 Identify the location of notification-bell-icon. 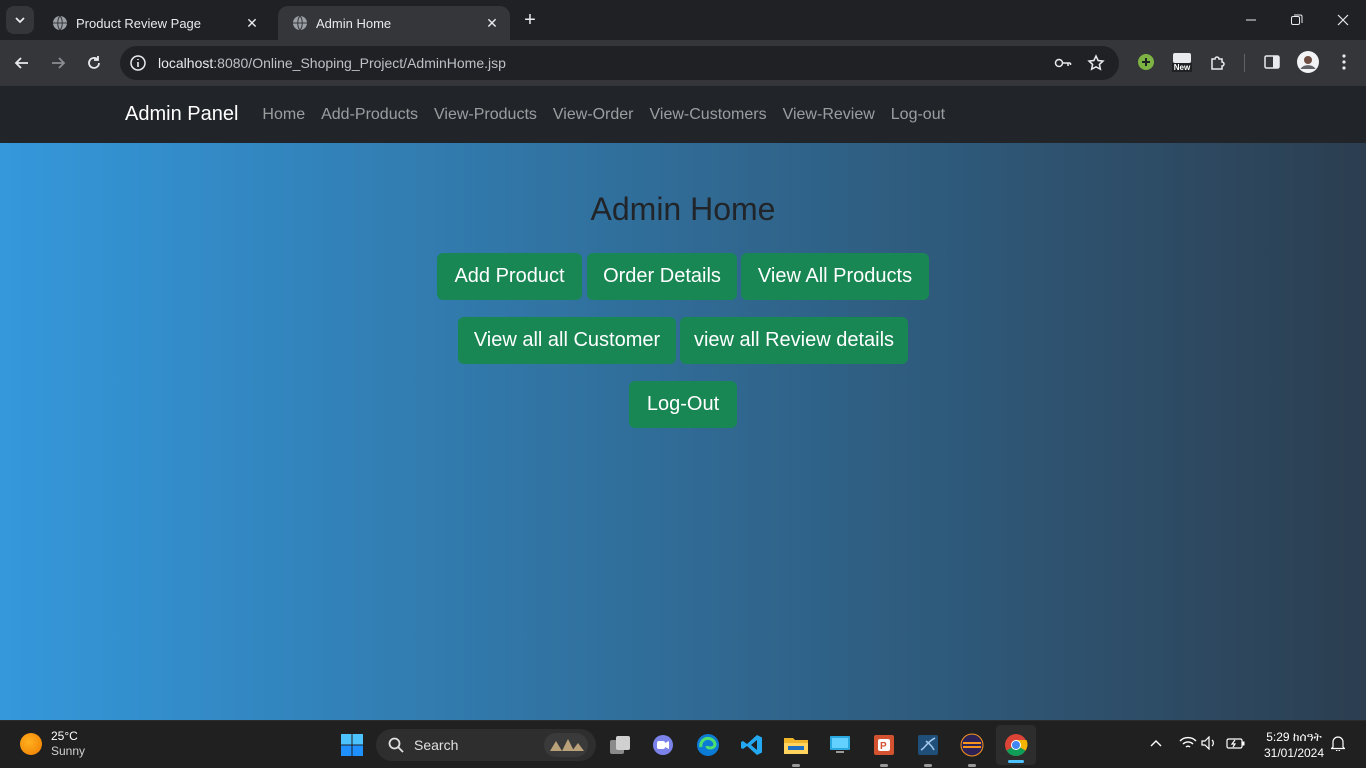
(1338, 743).